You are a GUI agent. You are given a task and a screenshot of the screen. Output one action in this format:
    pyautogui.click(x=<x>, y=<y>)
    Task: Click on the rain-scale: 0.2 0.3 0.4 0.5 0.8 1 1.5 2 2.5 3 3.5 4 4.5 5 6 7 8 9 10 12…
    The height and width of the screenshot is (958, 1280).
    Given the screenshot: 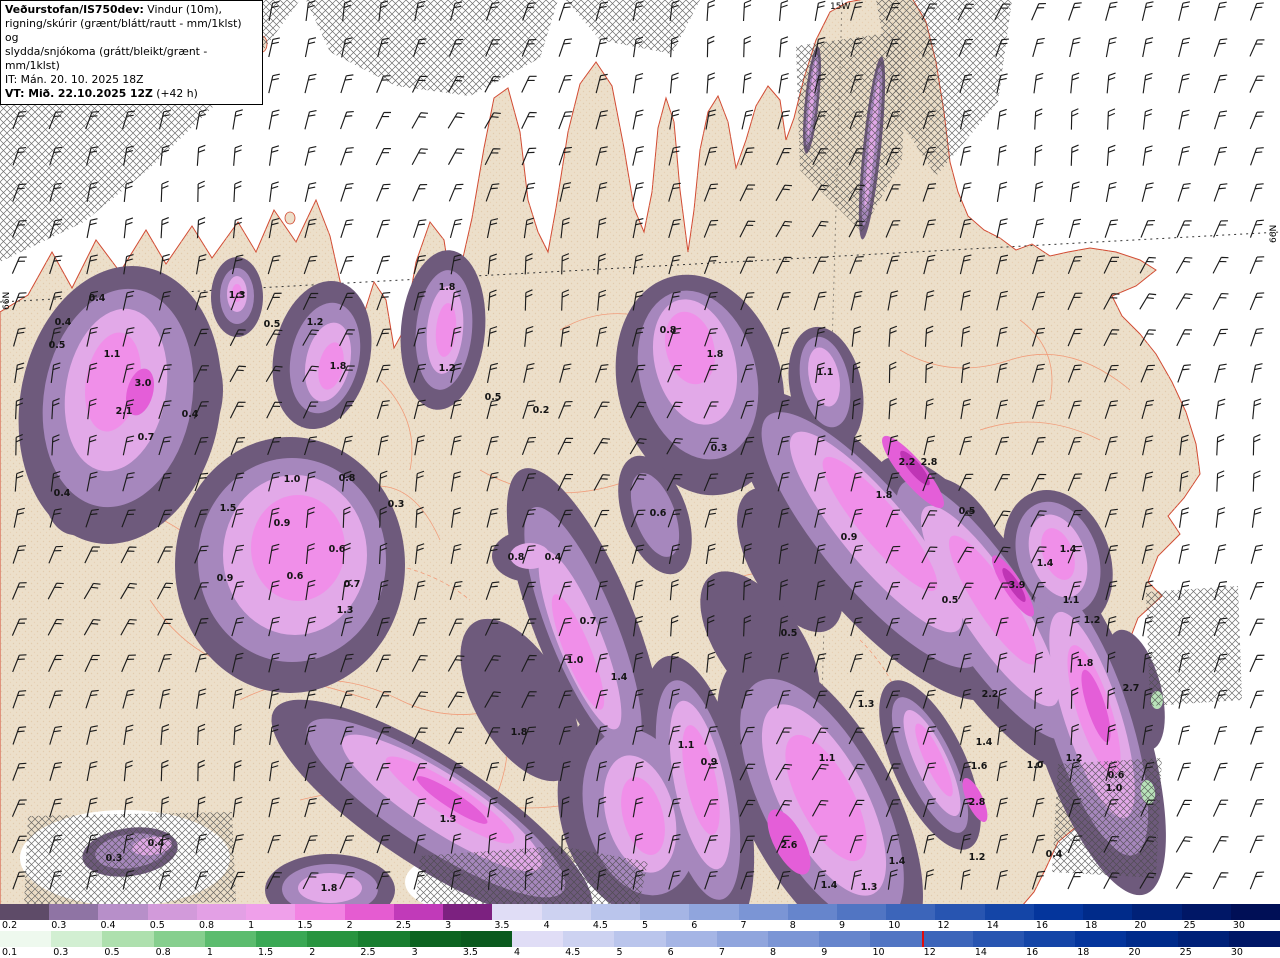 What is the action you would take?
    pyautogui.click(x=640, y=917)
    